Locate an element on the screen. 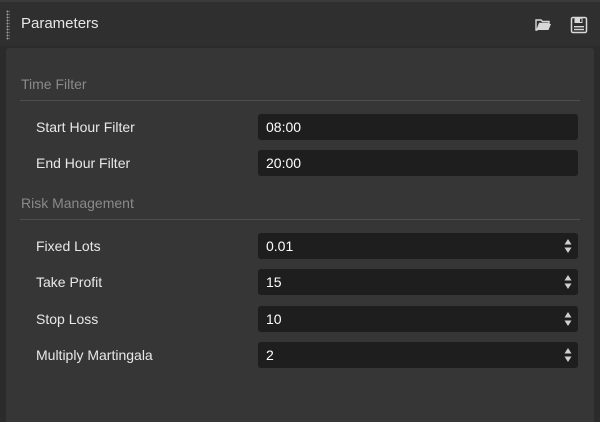  fixed-lots-value: 0.01 is located at coordinates (280, 246).